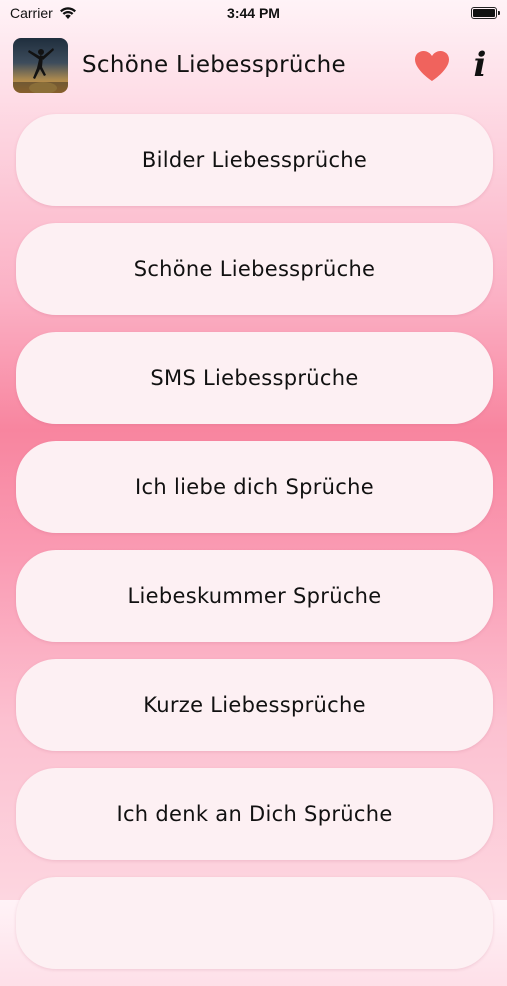 The image size is (507, 986). I want to click on menu-item-schoene-liebessprueche: Schöne Liebessprüche, so click(254, 269).